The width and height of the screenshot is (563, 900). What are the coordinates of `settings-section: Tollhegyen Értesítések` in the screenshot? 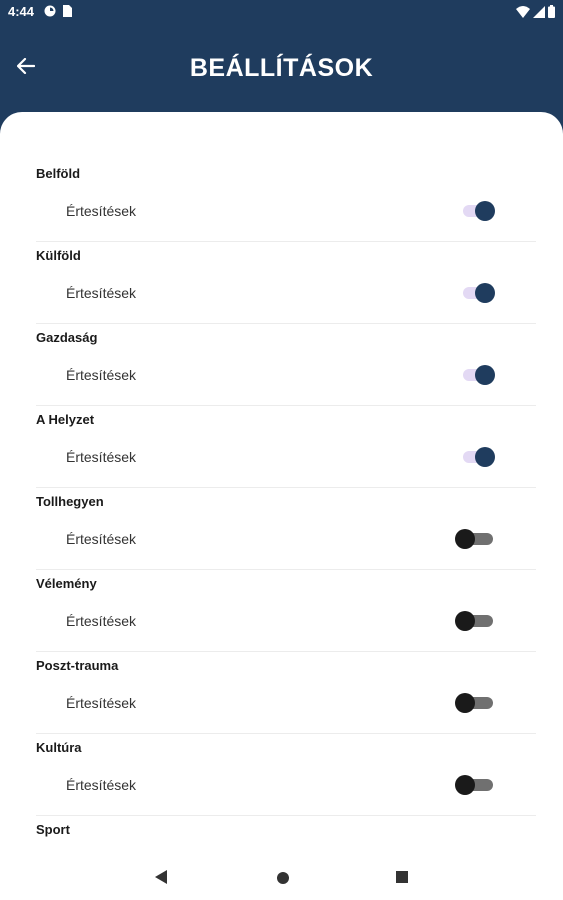 It's located at (286, 529).